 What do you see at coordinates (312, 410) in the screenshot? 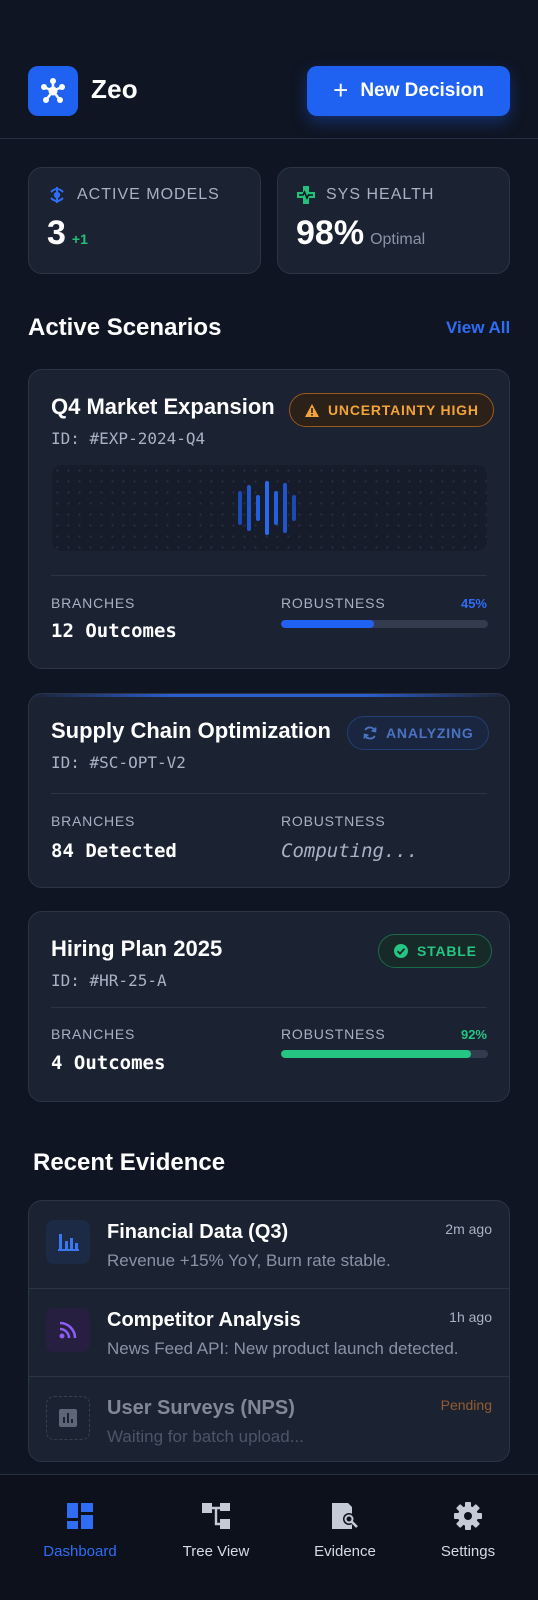
I see `warning-icon` at bounding box center [312, 410].